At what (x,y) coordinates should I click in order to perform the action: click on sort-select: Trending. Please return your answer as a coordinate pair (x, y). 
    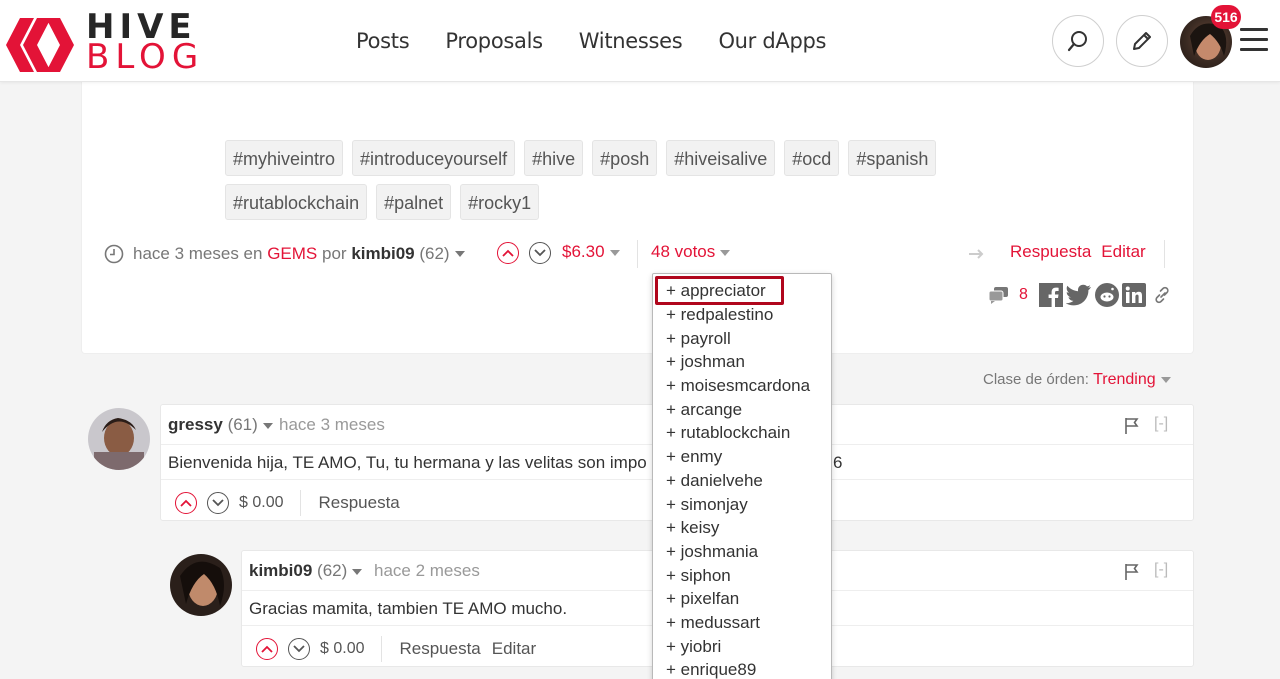
    Looking at the image, I should click on (1124, 379).